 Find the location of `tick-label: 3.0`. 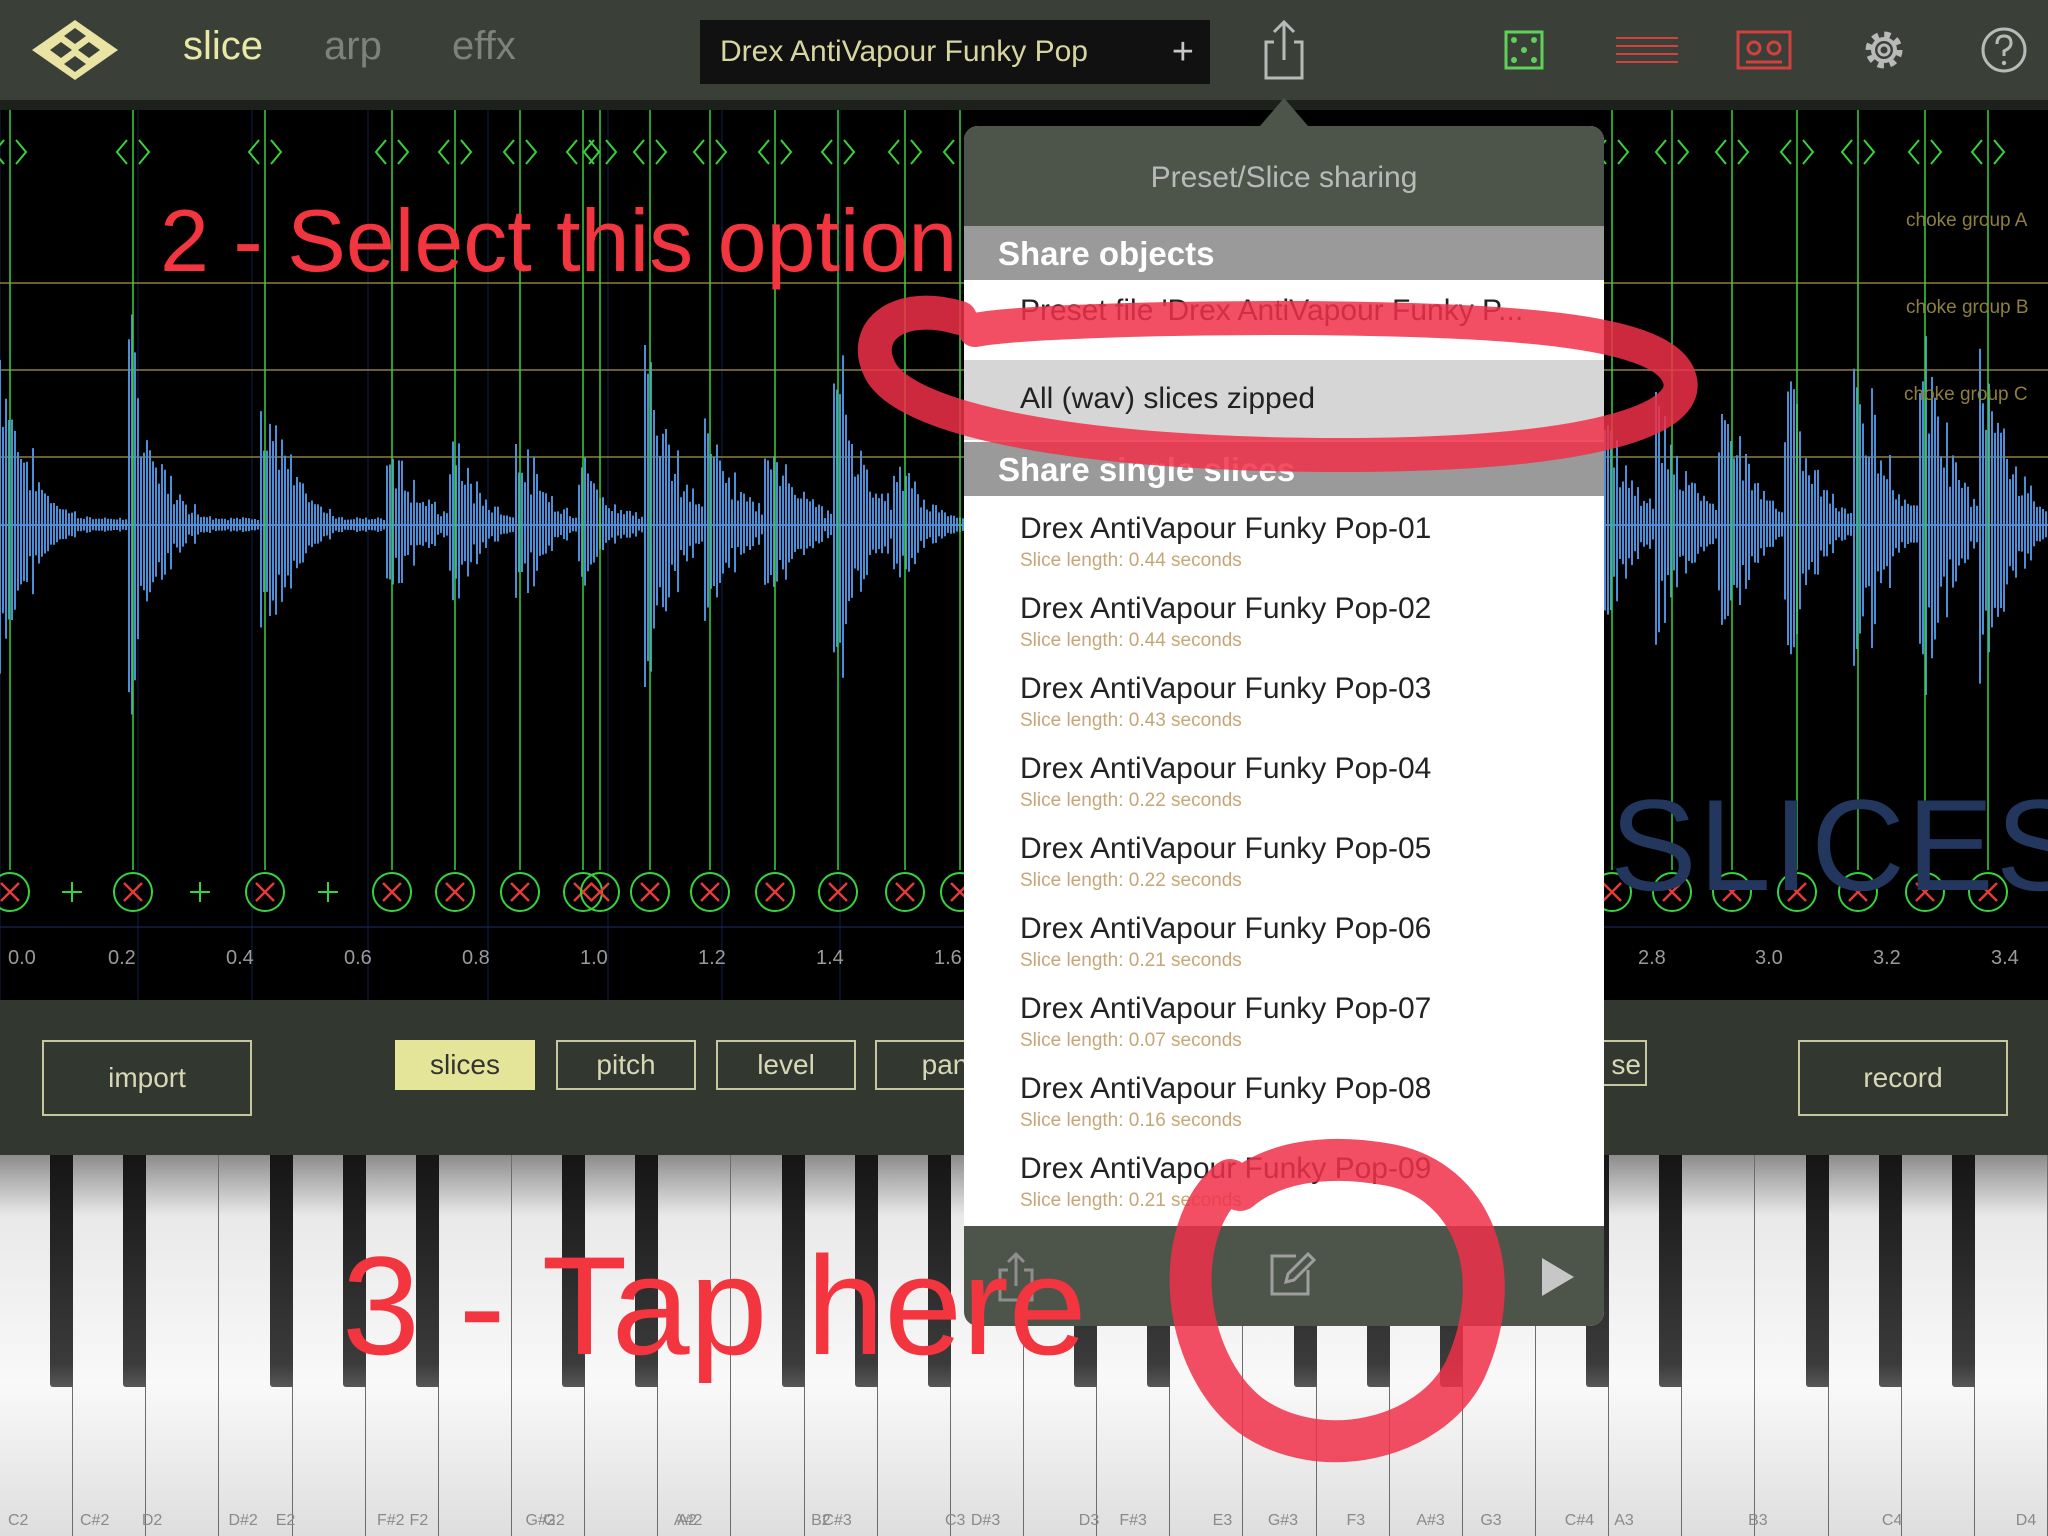

tick-label: 3.0 is located at coordinates (1769, 958).